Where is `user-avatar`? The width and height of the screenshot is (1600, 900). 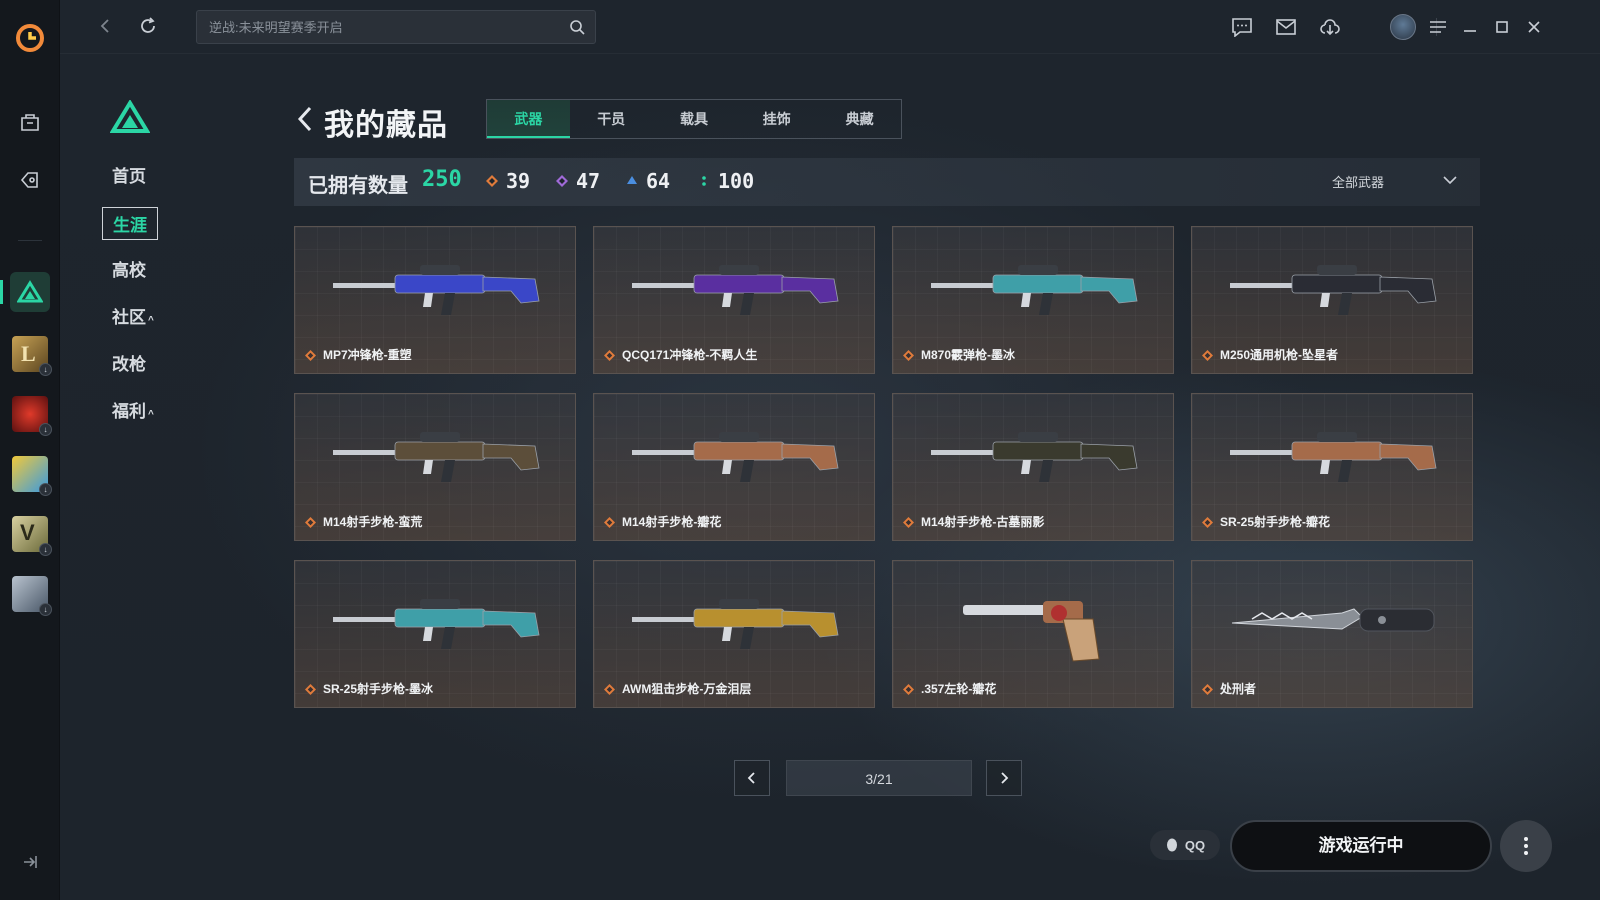
user-avatar is located at coordinates (1403, 27).